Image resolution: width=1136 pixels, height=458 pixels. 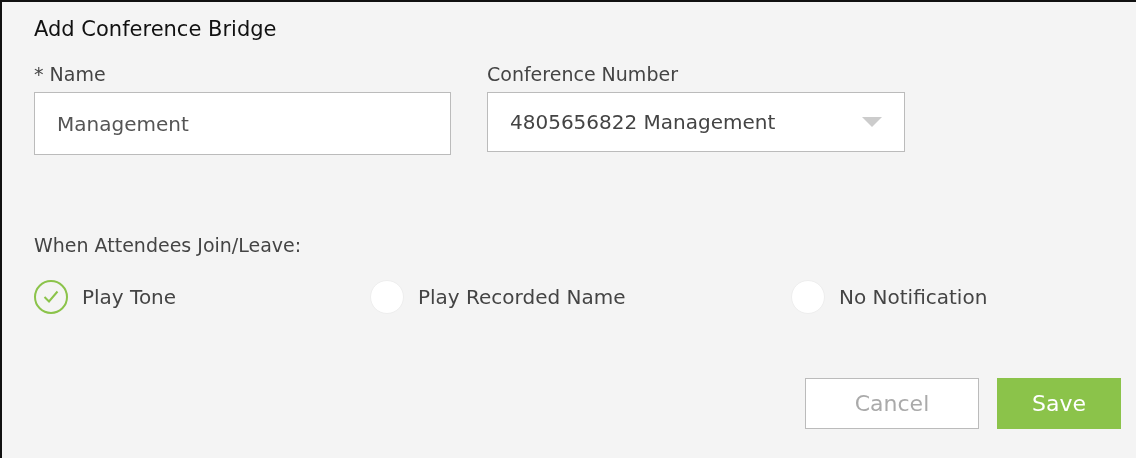 I want to click on option-label: No Notification, so click(x=913, y=297).